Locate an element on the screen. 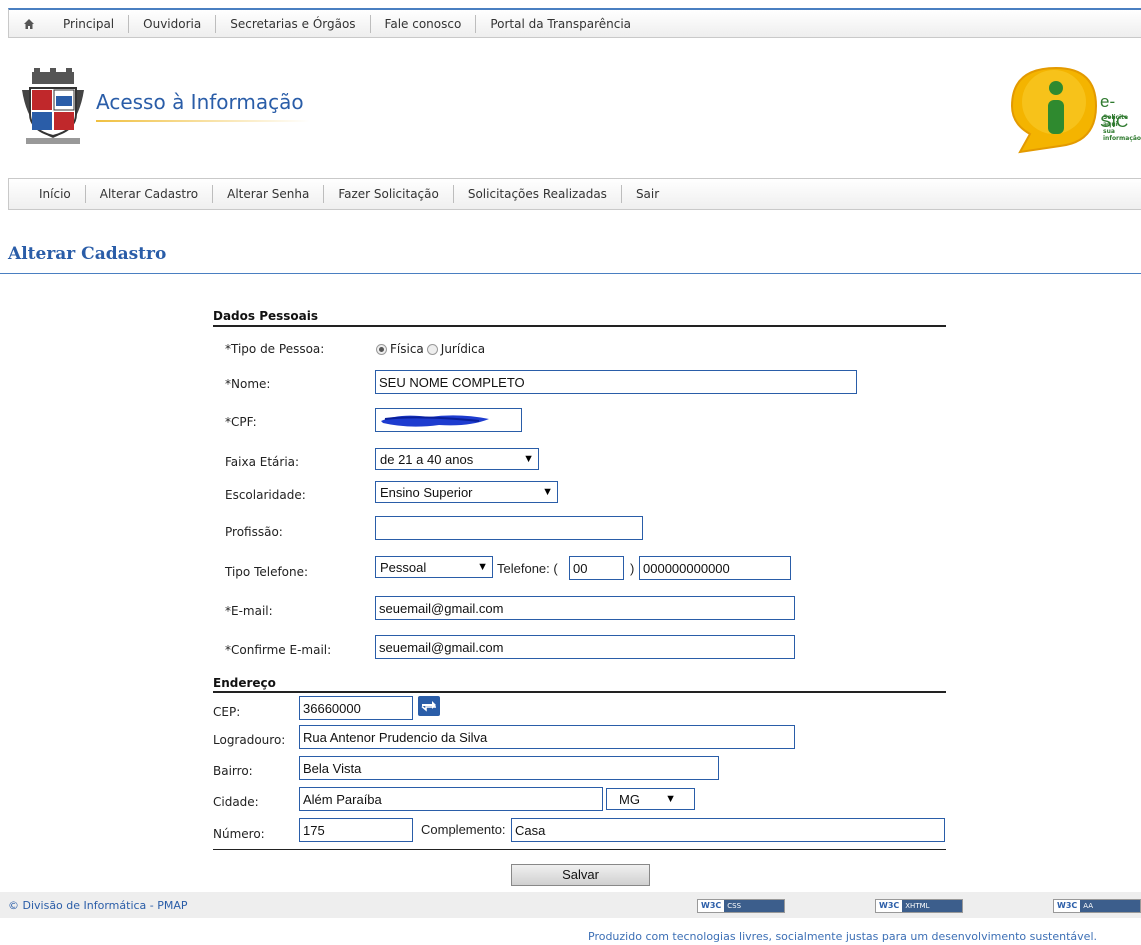  w3c-css-badge: W3C CSS is located at coordinates (741, 906).